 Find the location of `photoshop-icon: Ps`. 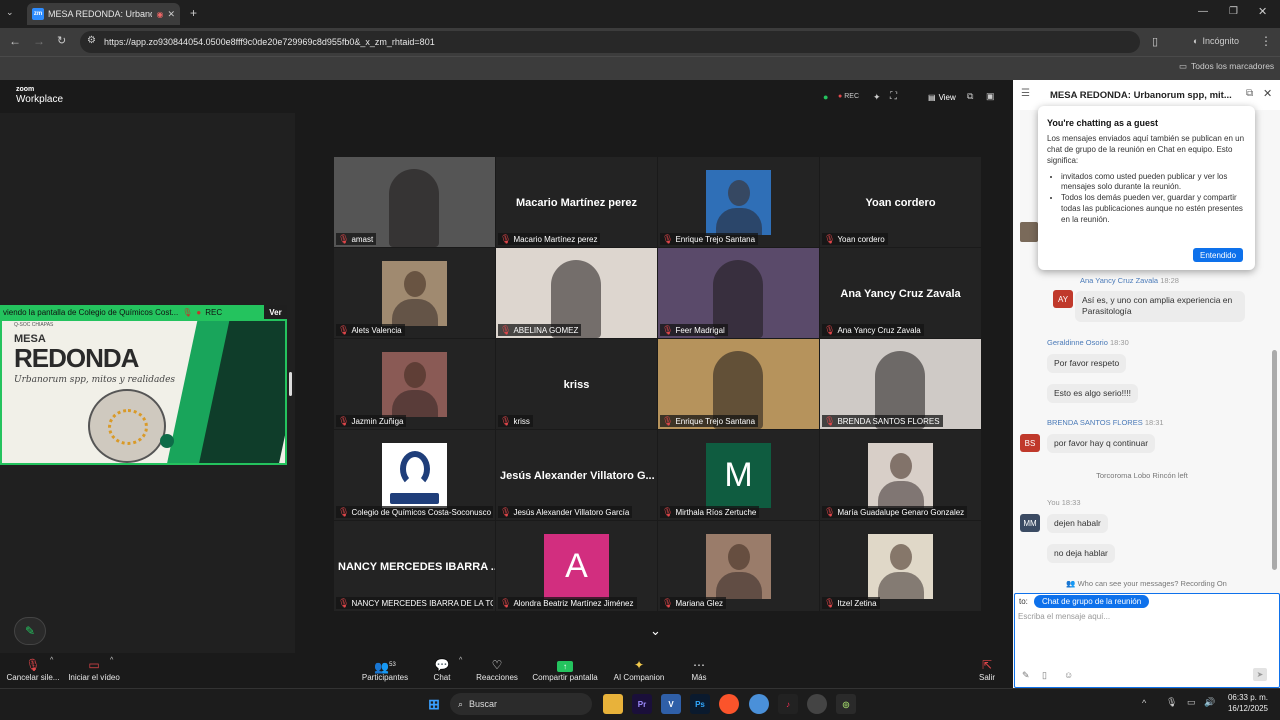

photoshop-icon: Ps is located at coordinates (700, 704).